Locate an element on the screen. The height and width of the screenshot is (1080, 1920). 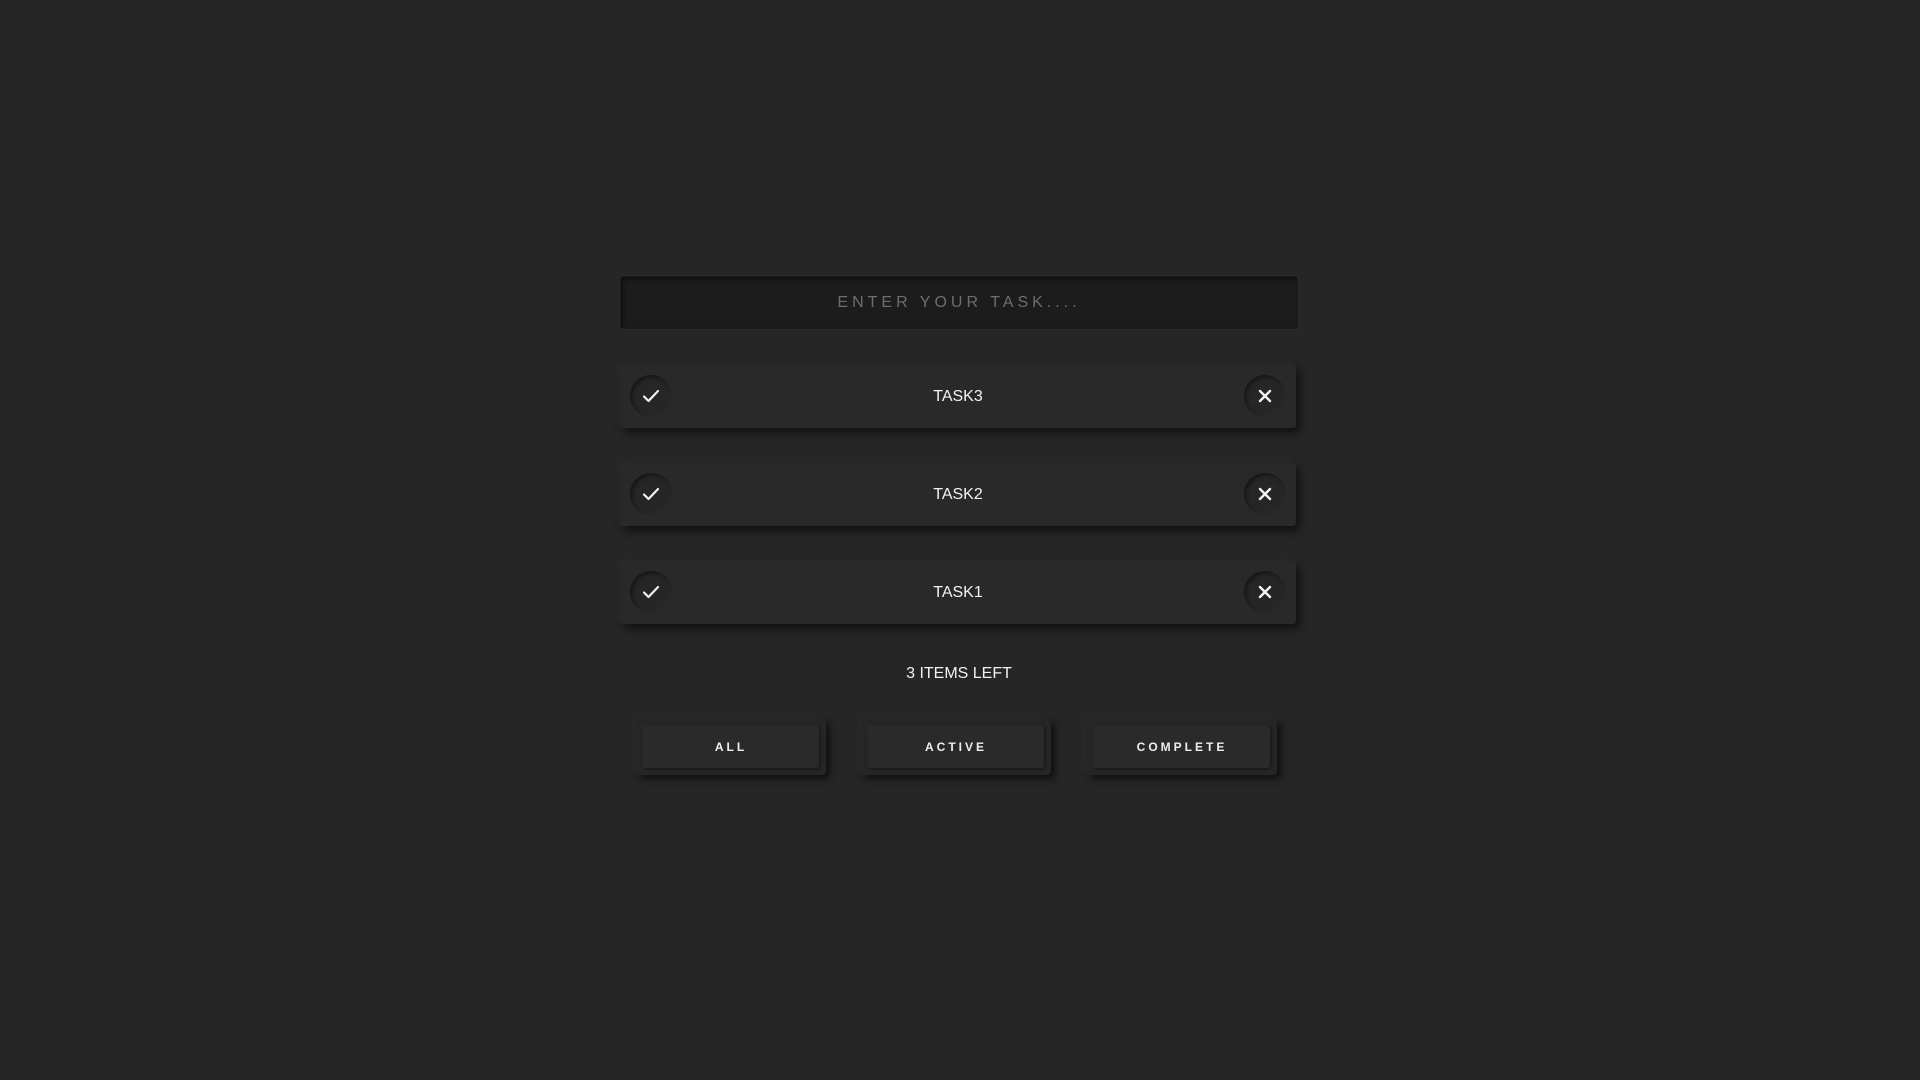
filter-all-button: ALL is located at coordinates (731, 747).